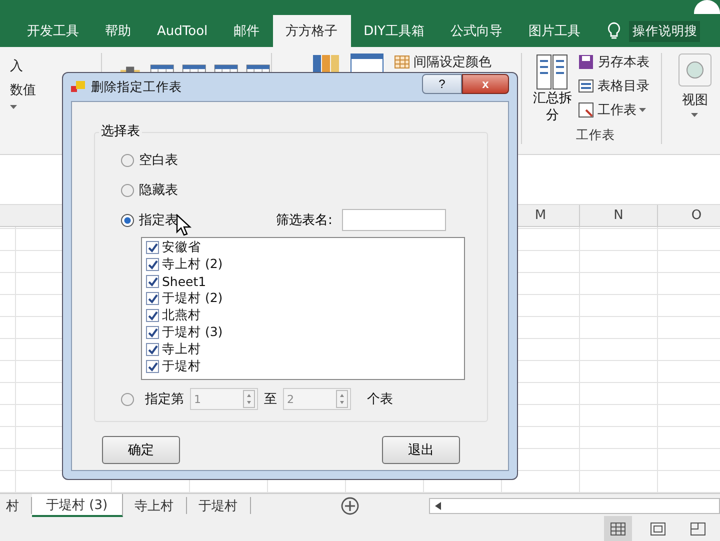  I want to click on normal-view-icon, so click(618, 529).